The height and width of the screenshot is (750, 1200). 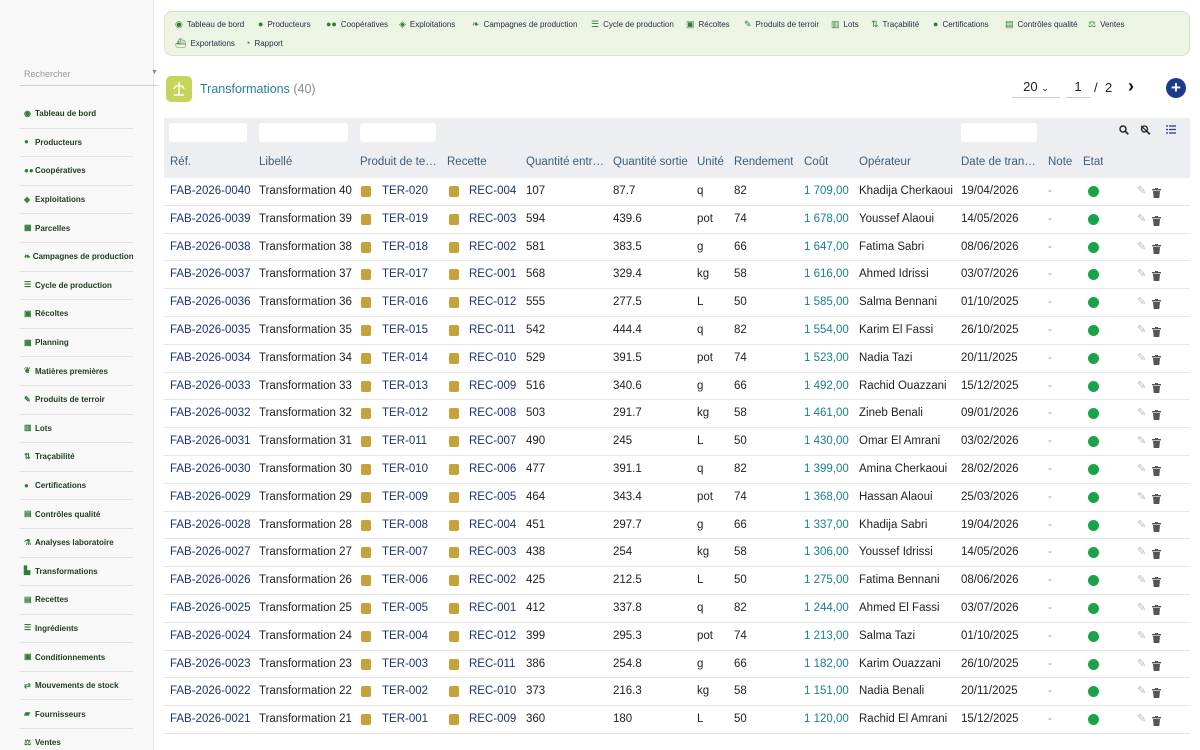 What do you see at coordinates (492, 664) in the screenshot?
I see `recipe-cell: REC-011` at bounding box center [492, 664].